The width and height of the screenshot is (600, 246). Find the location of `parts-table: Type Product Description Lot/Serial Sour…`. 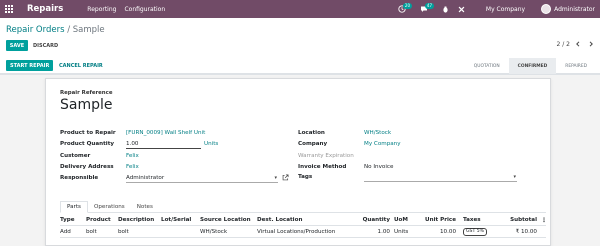

parts-table: Type Product Description Lot/Serial Sour… is located at coordinates (303, 226).